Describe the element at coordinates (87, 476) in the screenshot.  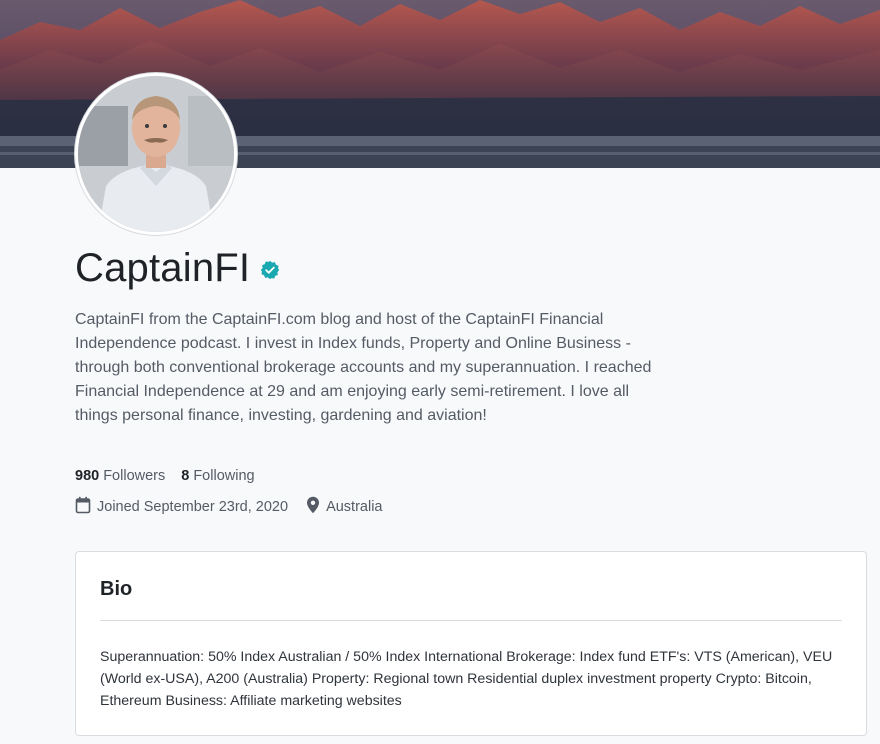
I see `followers-count: 980` at that location.